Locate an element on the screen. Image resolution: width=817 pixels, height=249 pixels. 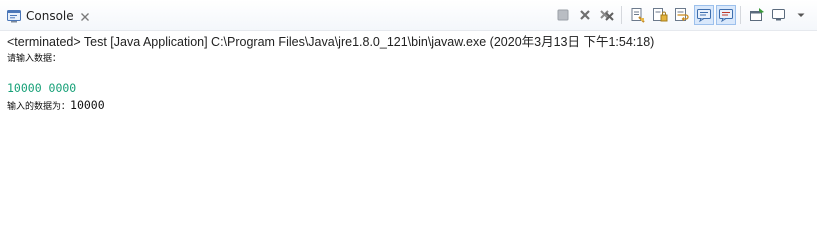
display-selected-console-icon is located at coordinates (779, 15).